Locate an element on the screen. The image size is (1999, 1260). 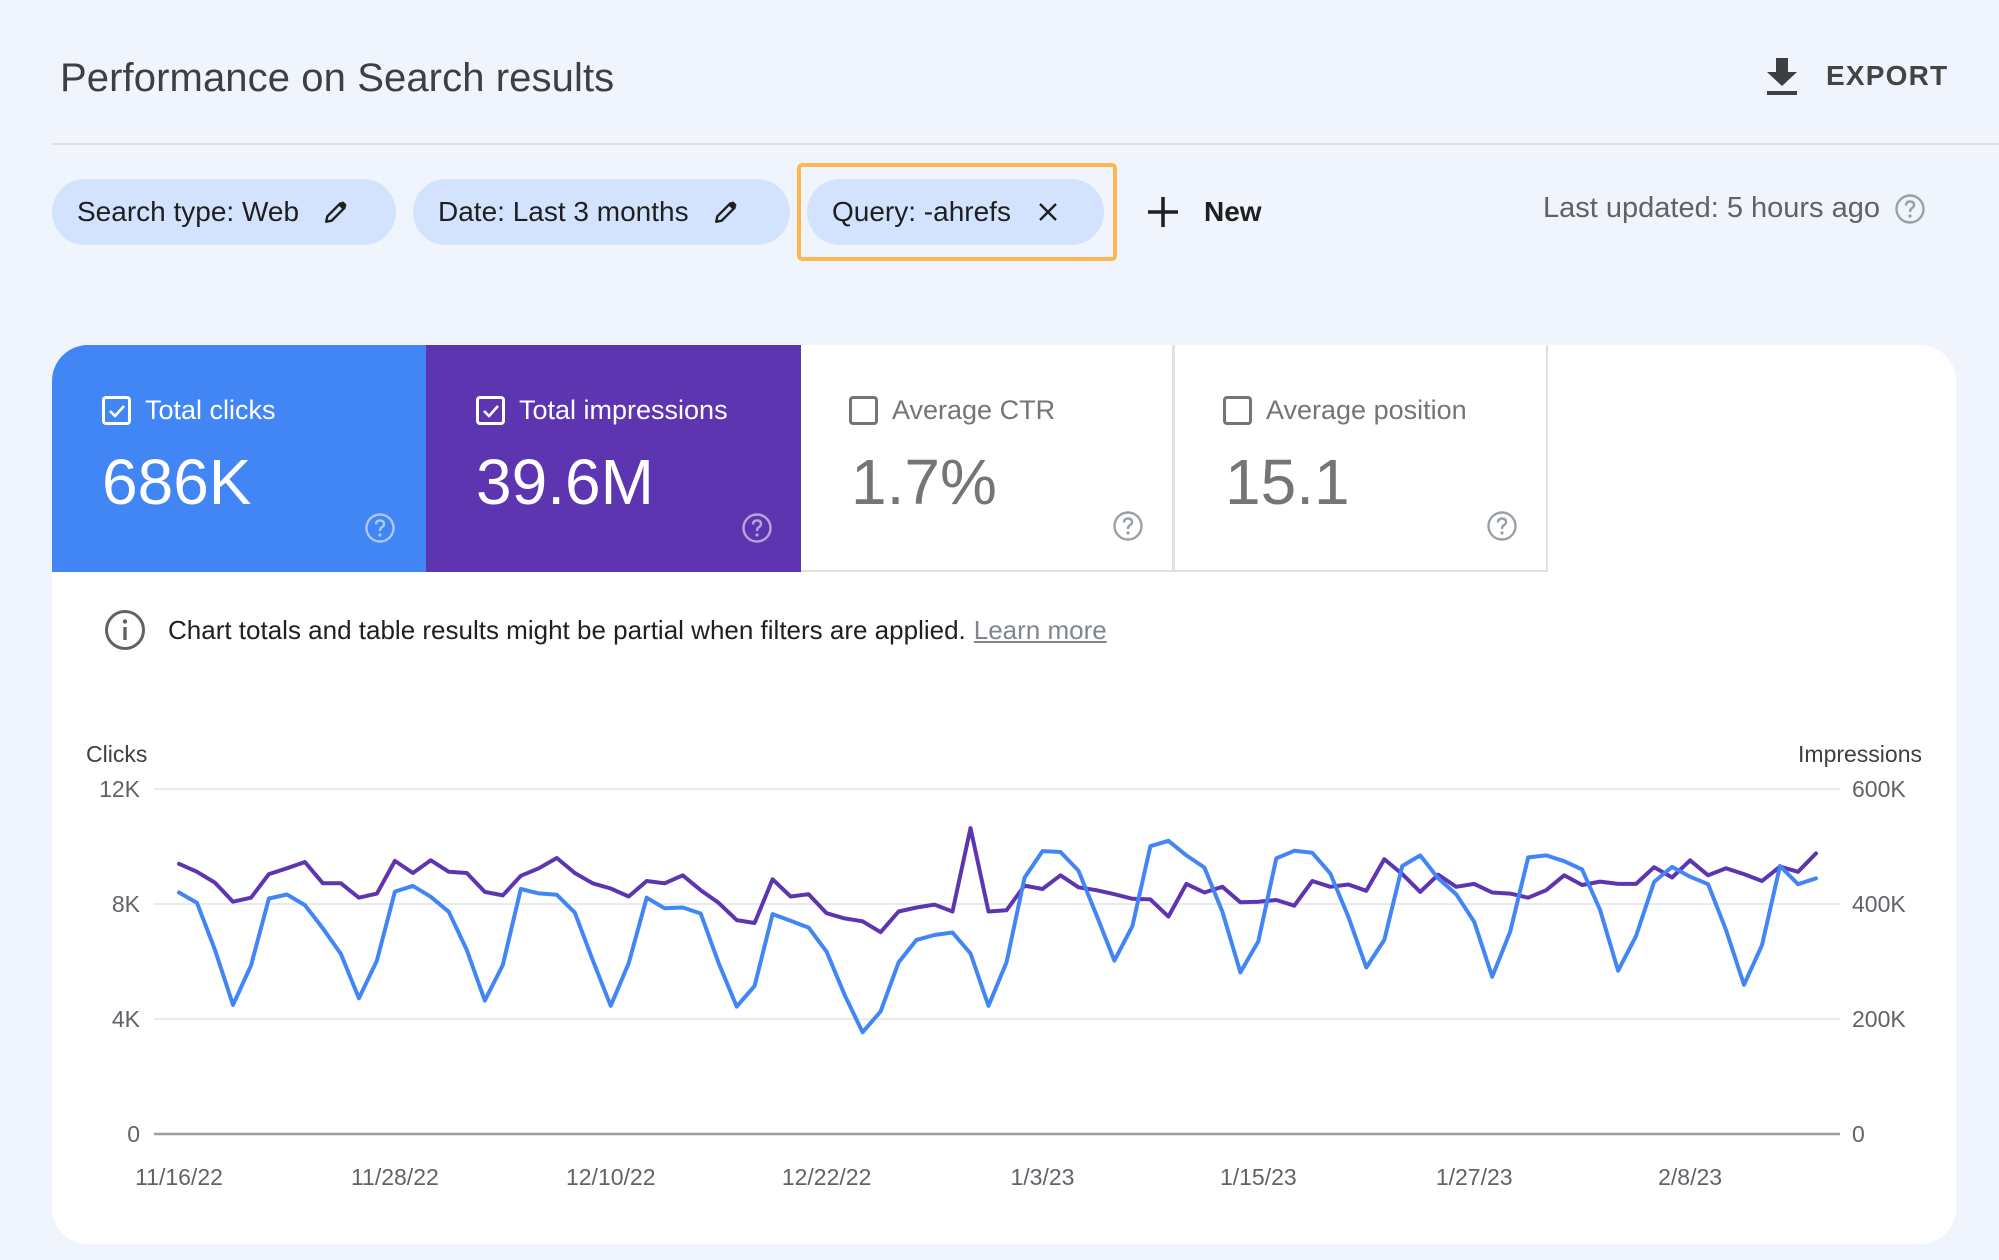
new-filter-button: New is located at coordinates (1203, 212).